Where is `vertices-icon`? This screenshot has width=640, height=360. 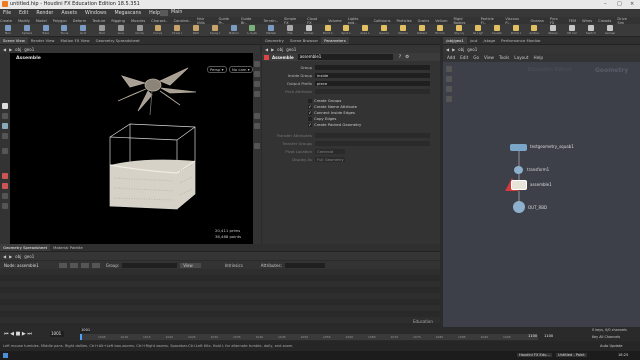 vertices-icon is located at coordinates (73, 265).